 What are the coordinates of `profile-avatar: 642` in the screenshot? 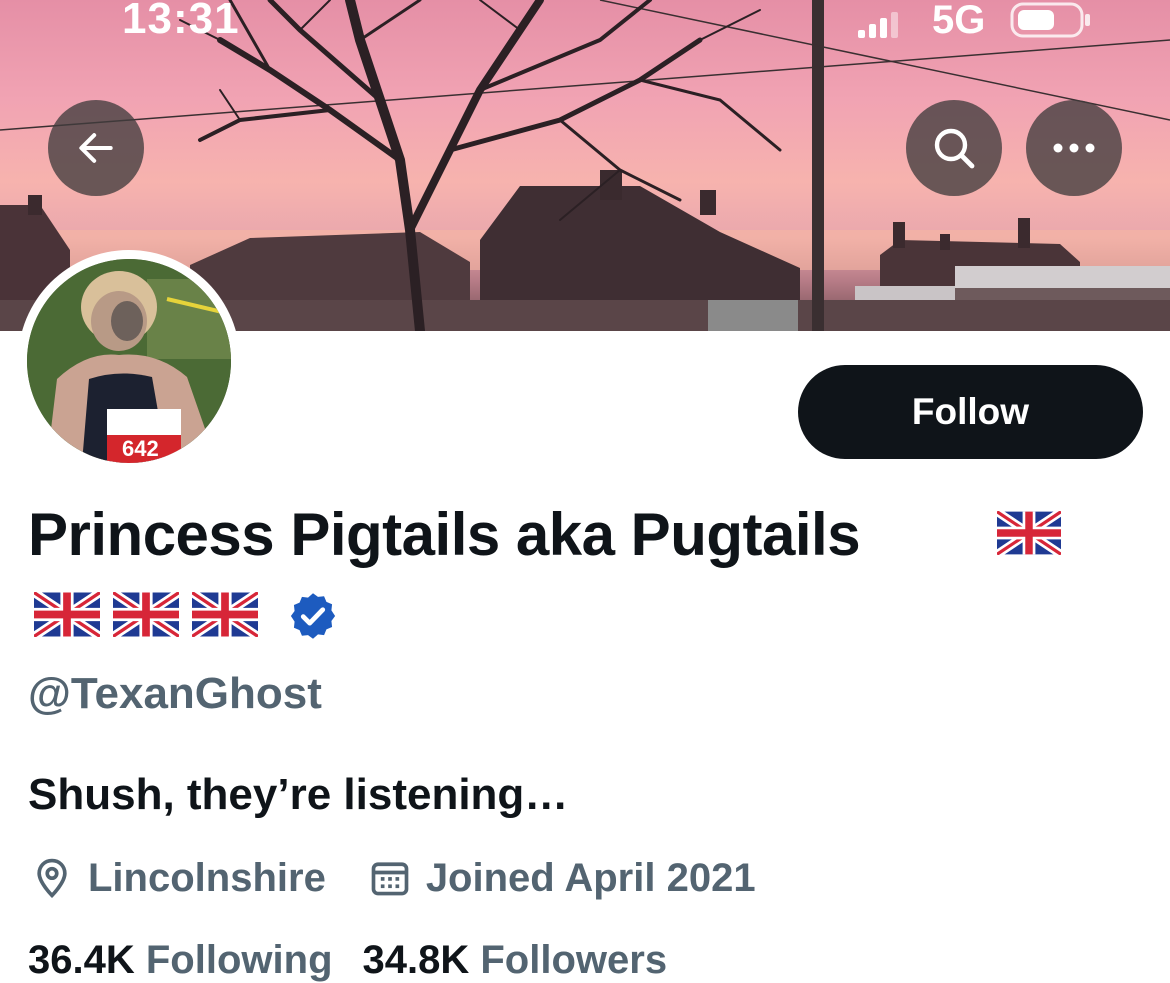 It's located at (129, 361).